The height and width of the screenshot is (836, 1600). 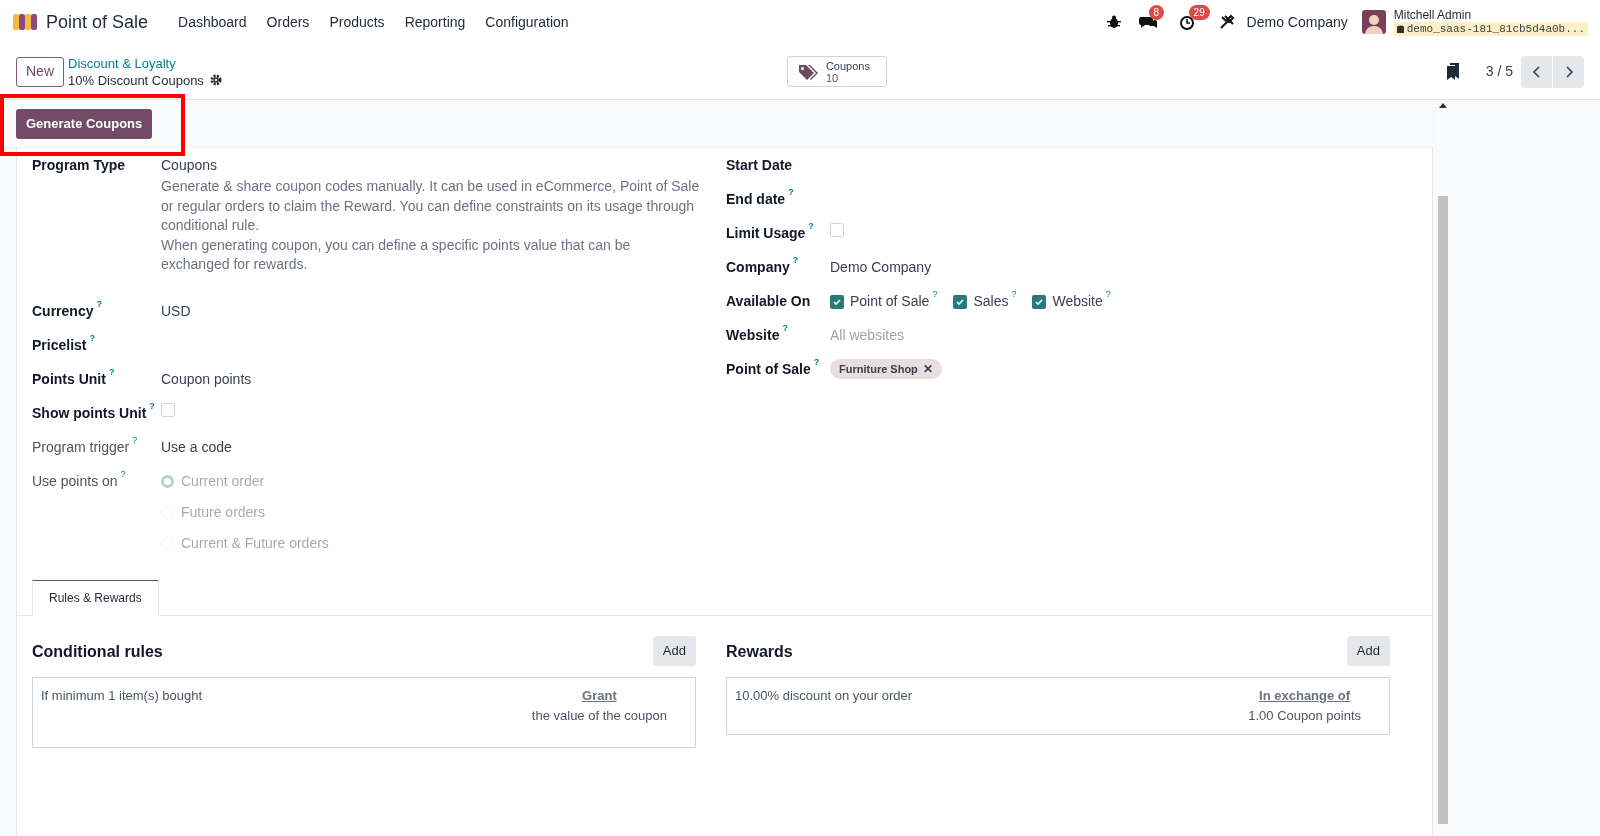 What do you see at coordinates (176, 311) in the screenshot?
I see `field-value: USD` at bounding box center [176, 311].